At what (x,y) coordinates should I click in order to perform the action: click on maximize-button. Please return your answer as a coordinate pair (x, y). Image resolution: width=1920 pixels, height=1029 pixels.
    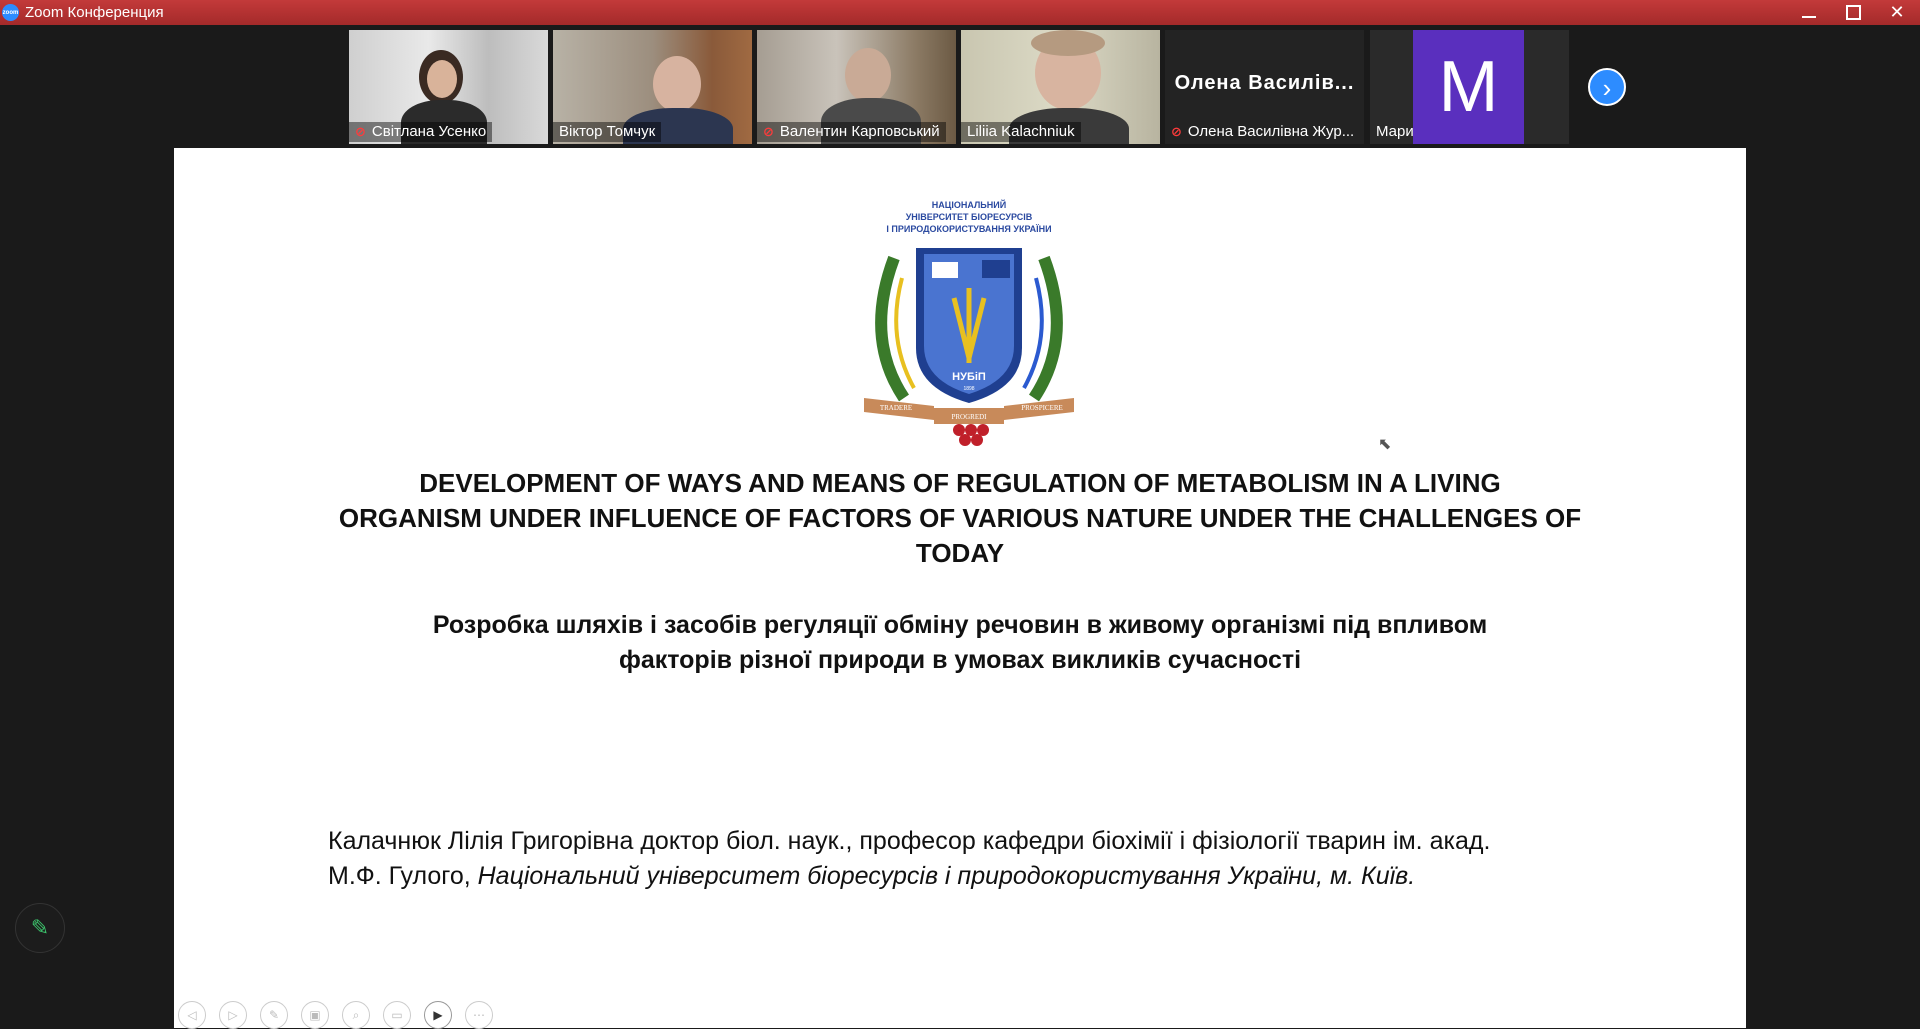
    Looking at the image, I should click on (1852, 12).